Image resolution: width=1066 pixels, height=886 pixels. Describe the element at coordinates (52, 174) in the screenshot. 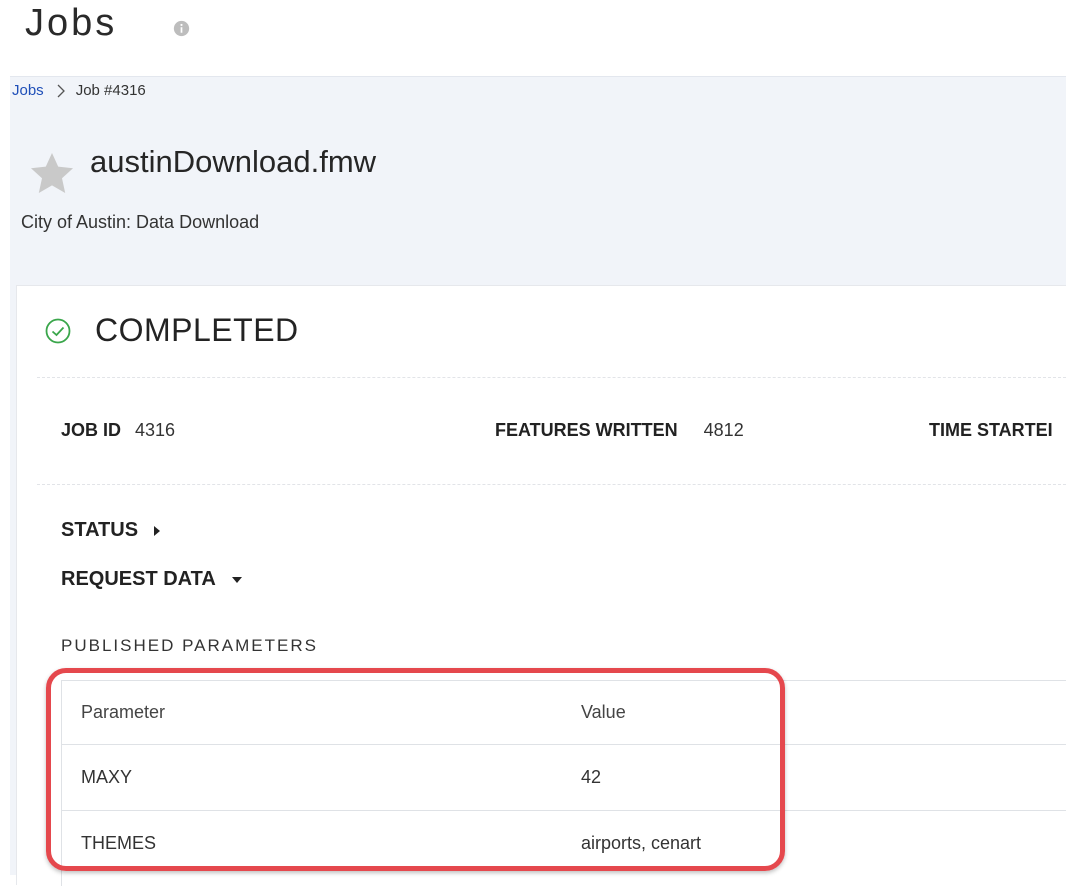

I see `star-icon` at that location.